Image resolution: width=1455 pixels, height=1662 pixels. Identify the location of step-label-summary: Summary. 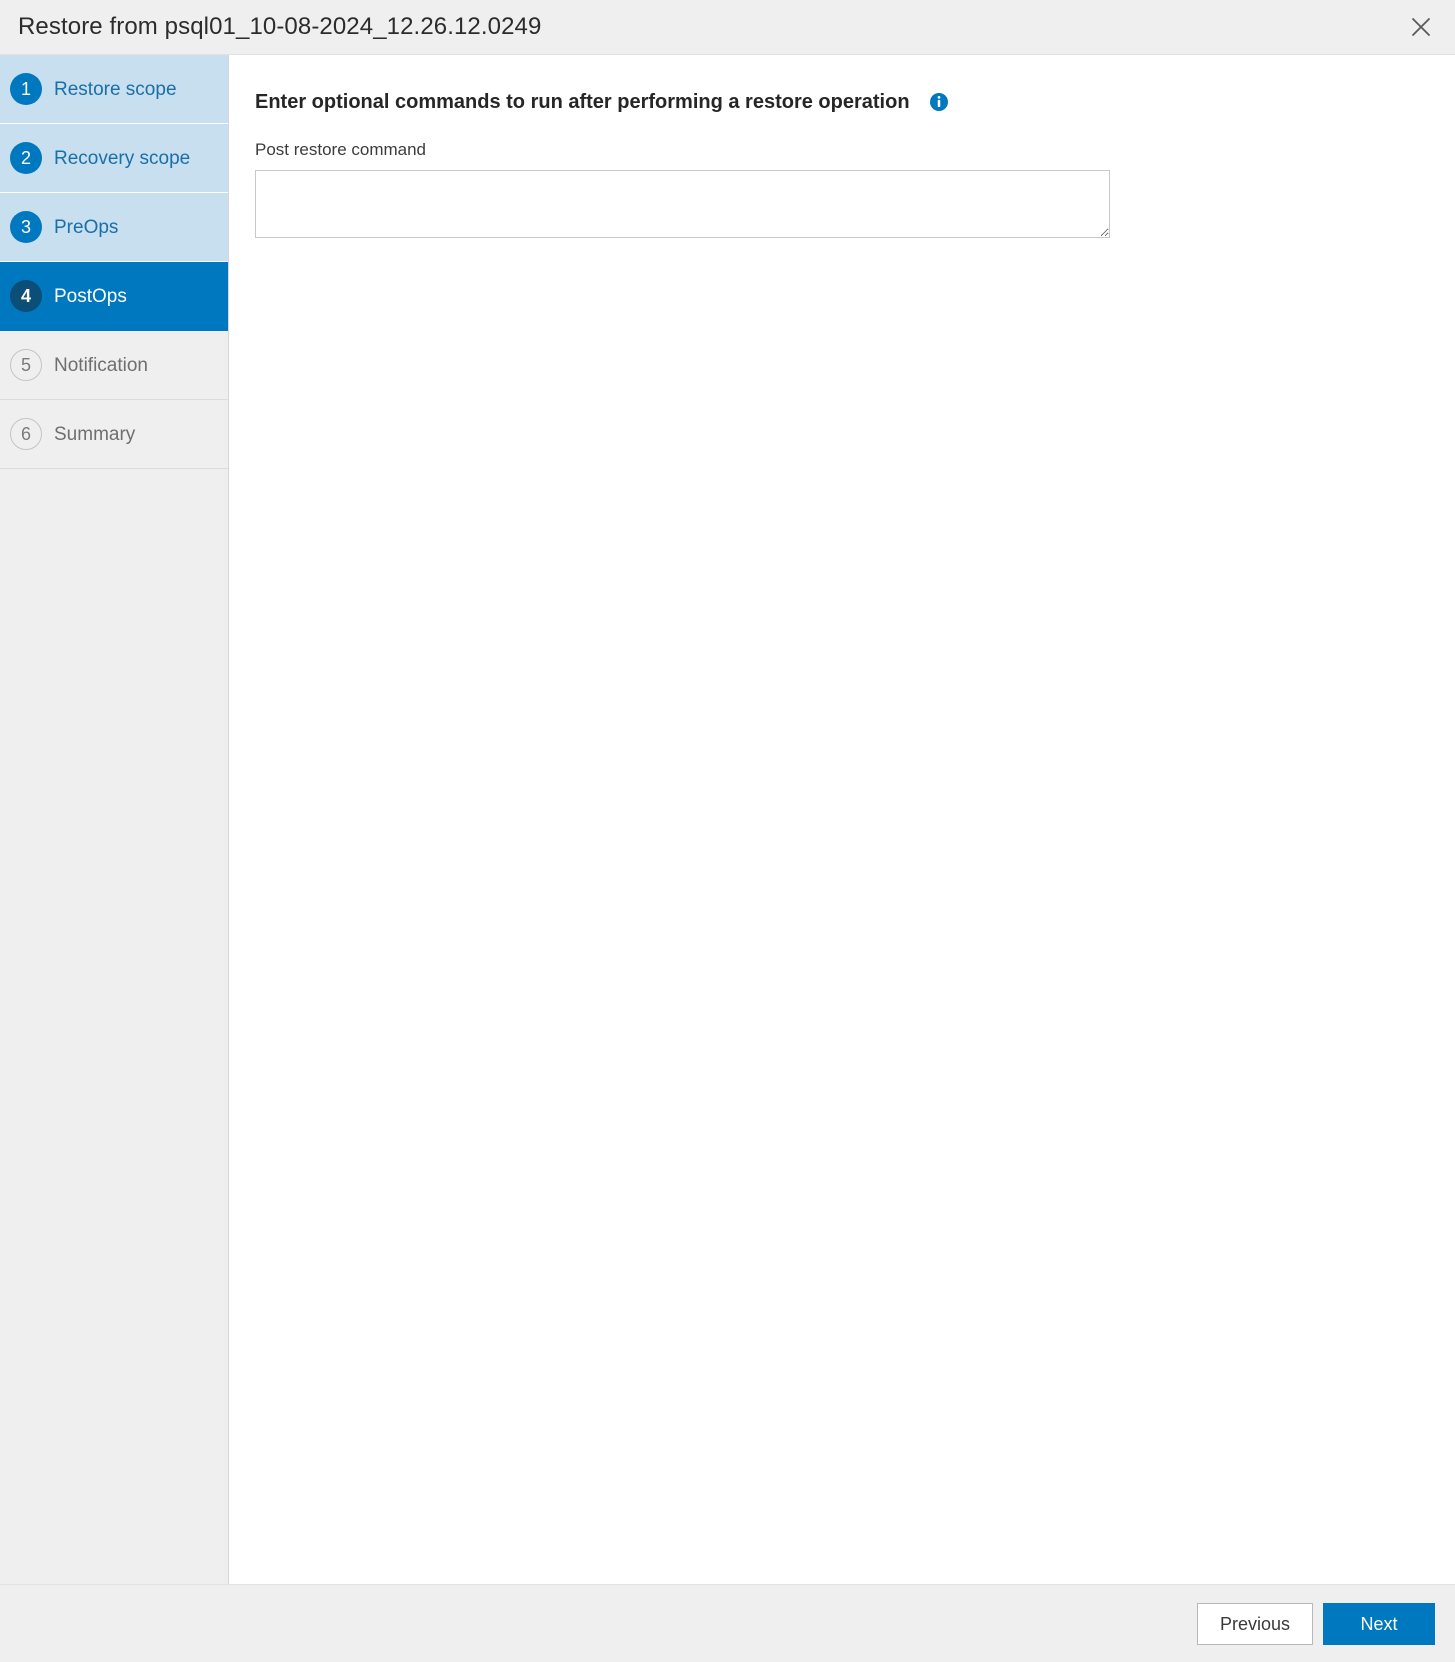
(95, 434).